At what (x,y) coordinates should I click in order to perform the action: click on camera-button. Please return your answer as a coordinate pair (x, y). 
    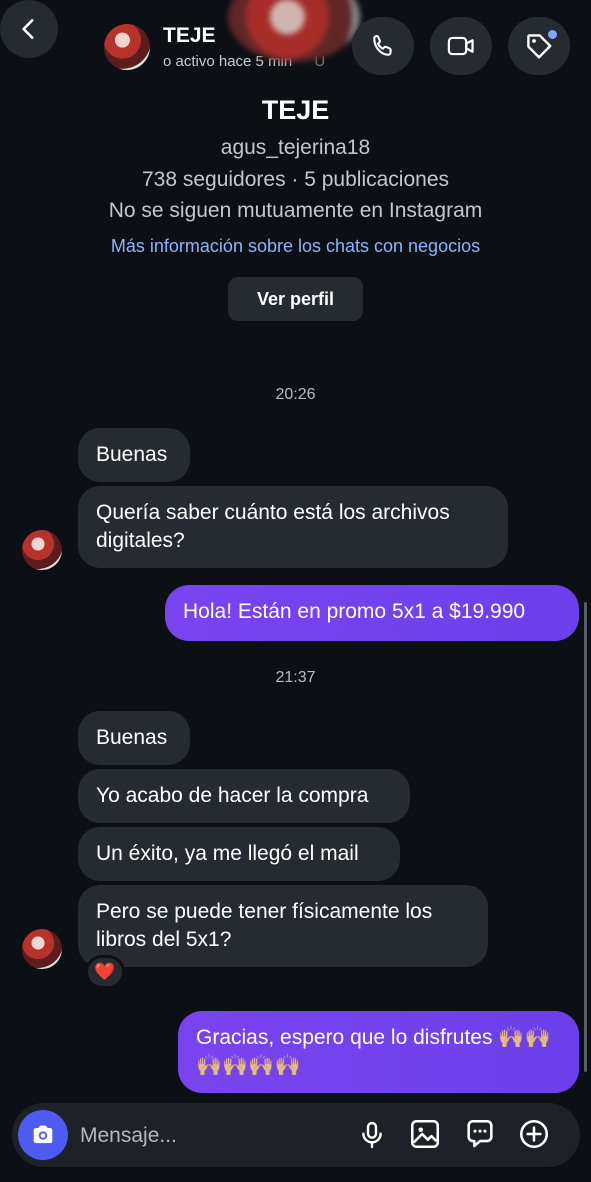
    Looking at the image, I should click on (43, 1135).